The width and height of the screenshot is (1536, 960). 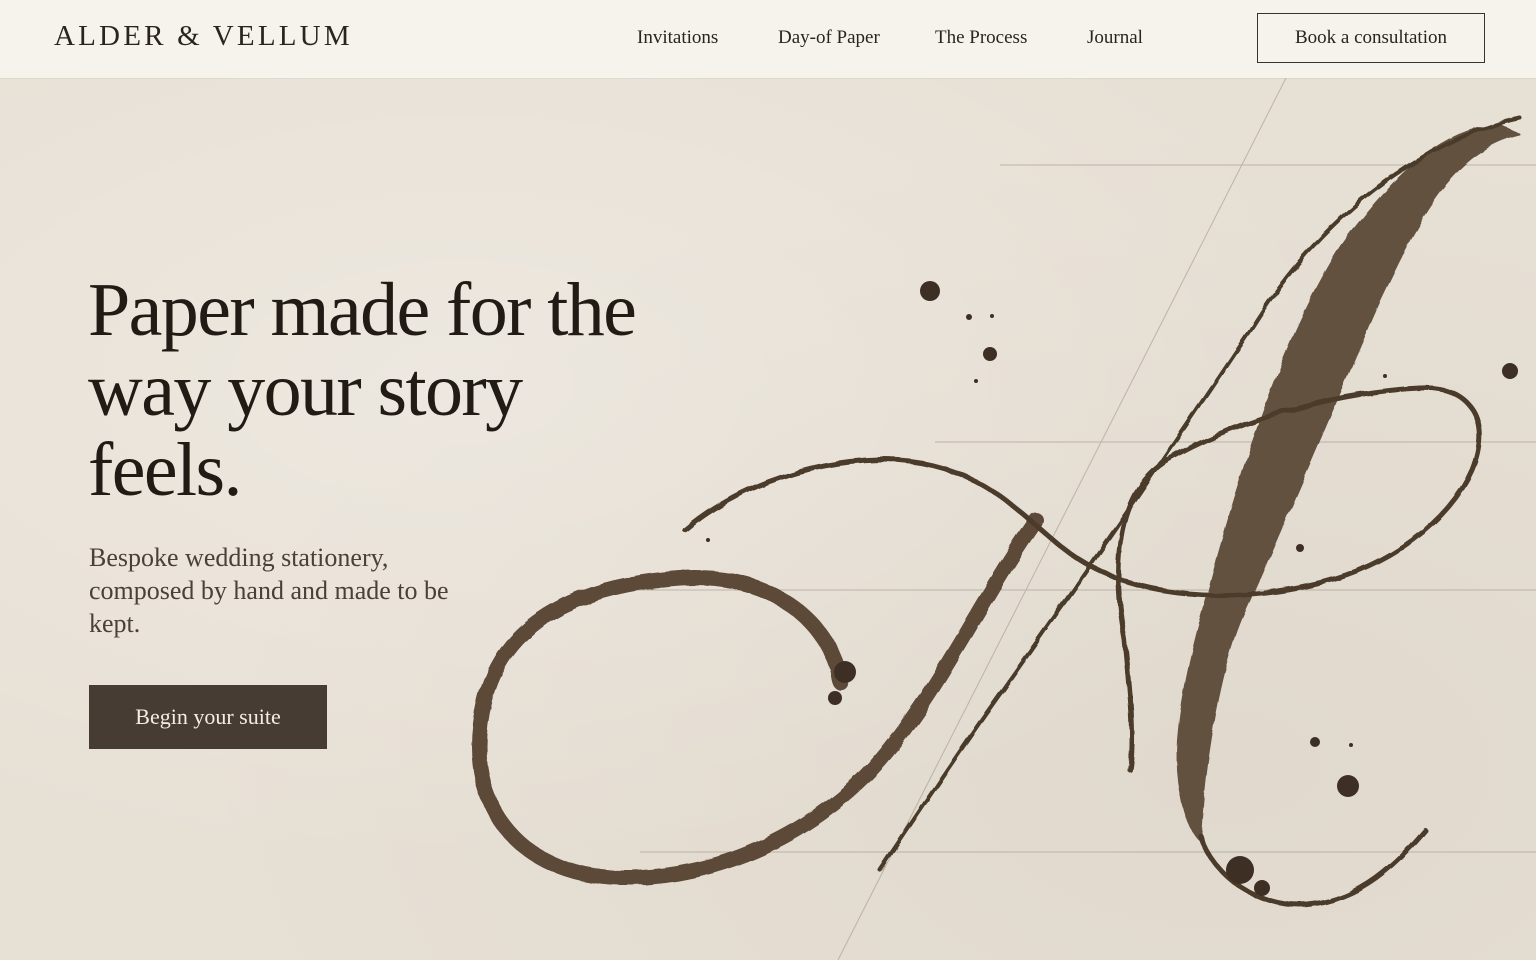 What do you see at coordinates (677, 38) in the screenshot?
I see `nav-link-invitations: Invitations` at bounding box center [677, 38].